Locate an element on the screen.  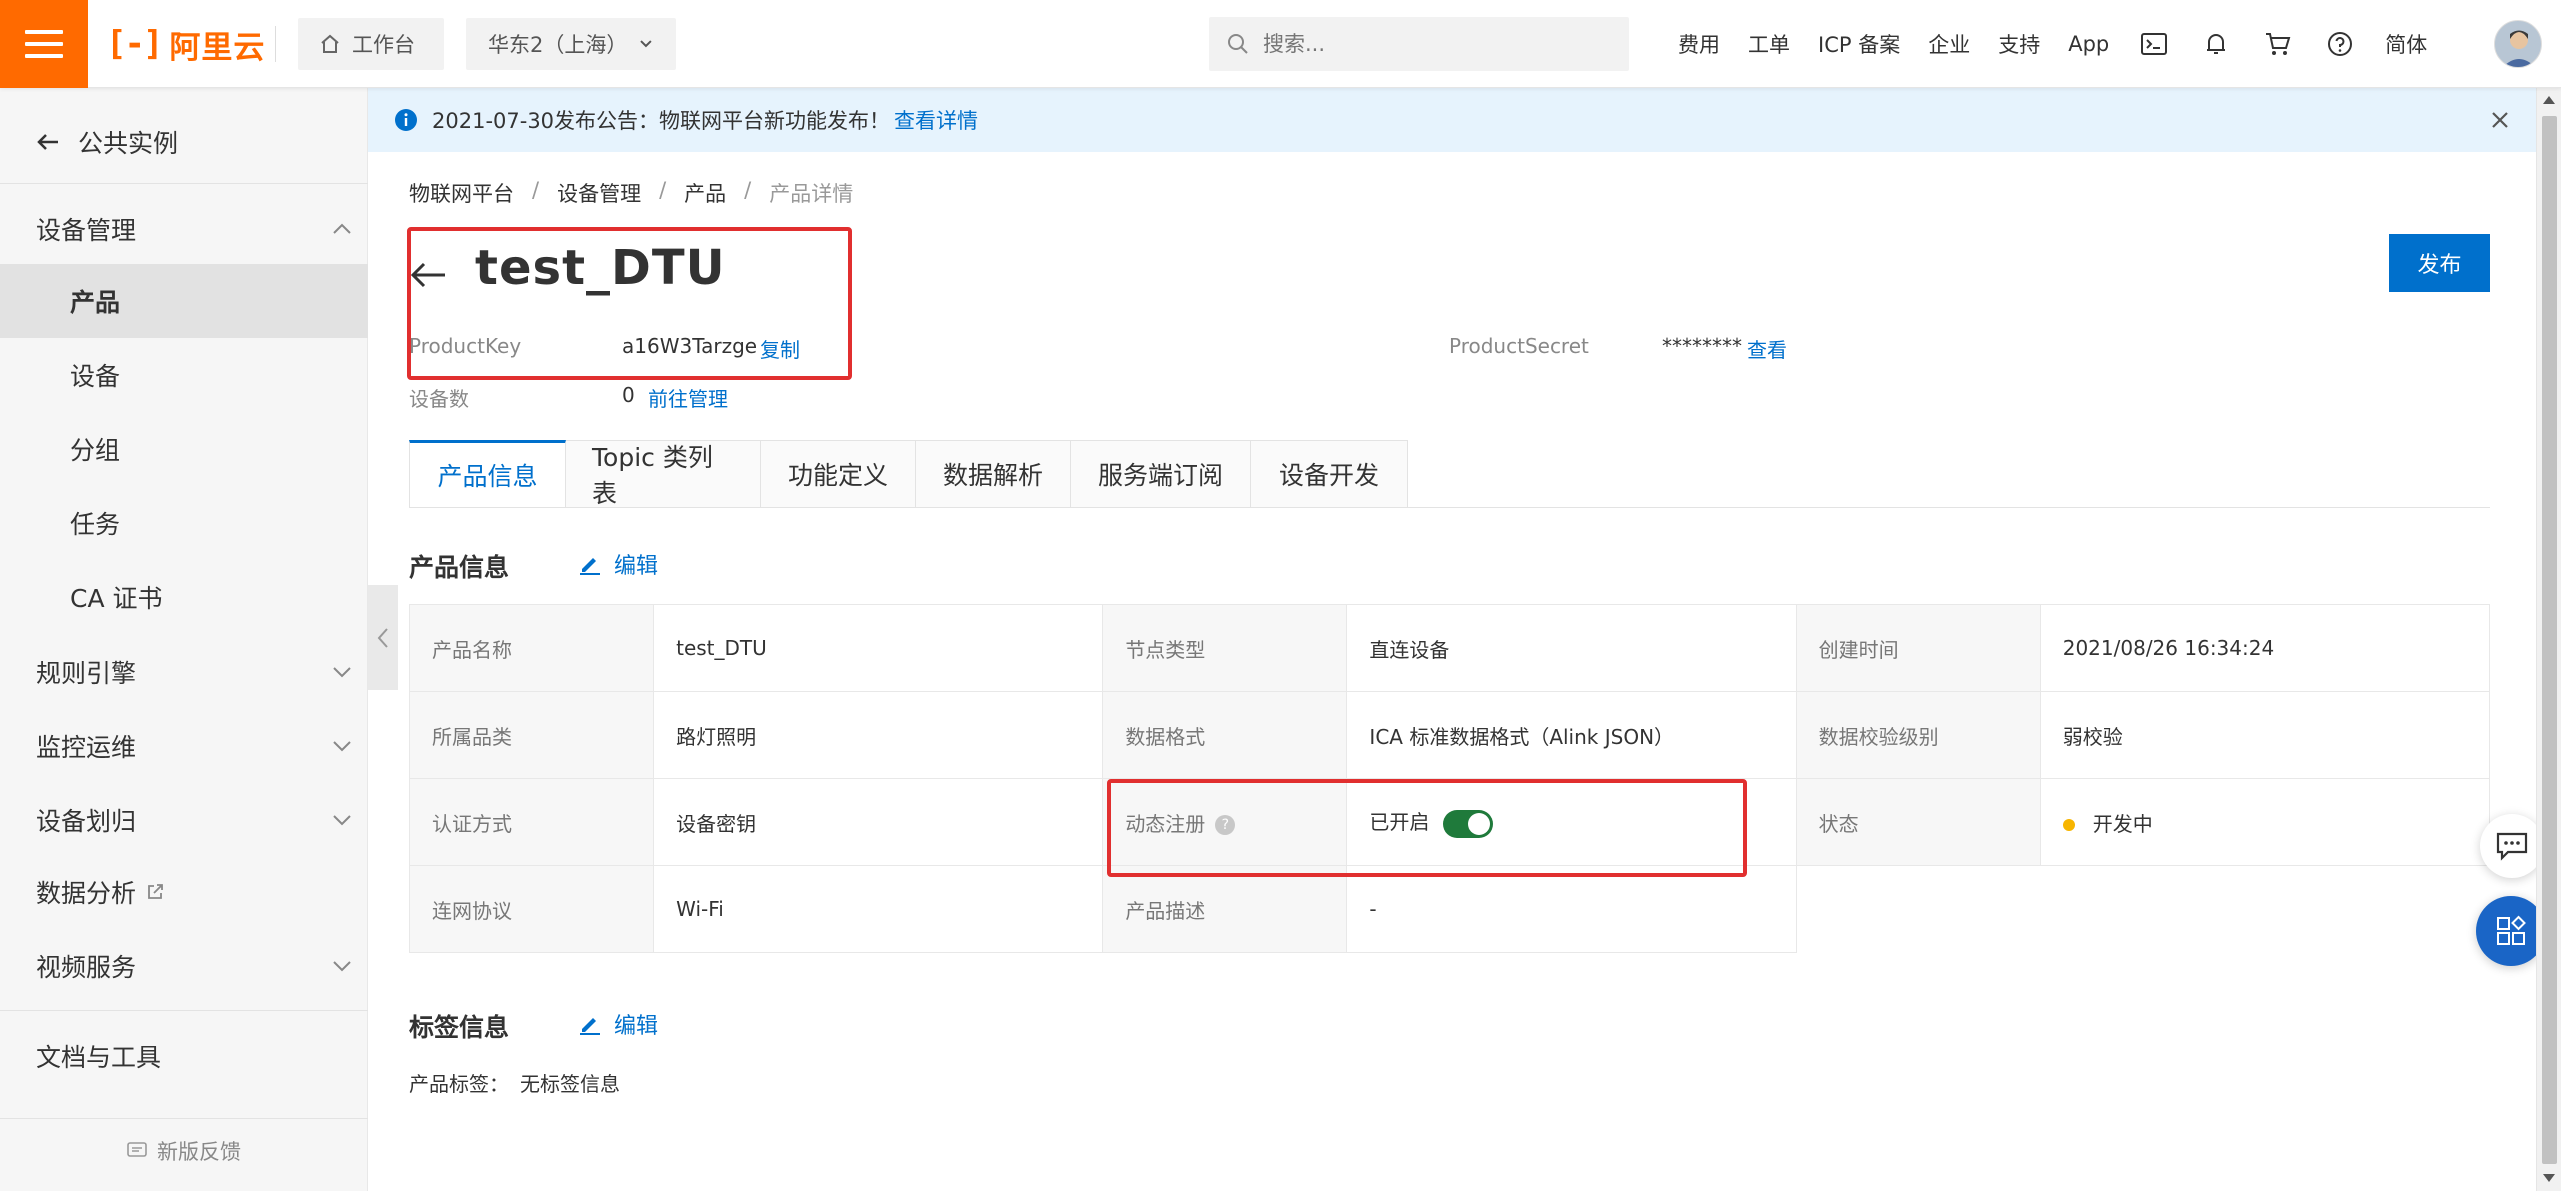
close-icon is located at coordinates (2500, 120).